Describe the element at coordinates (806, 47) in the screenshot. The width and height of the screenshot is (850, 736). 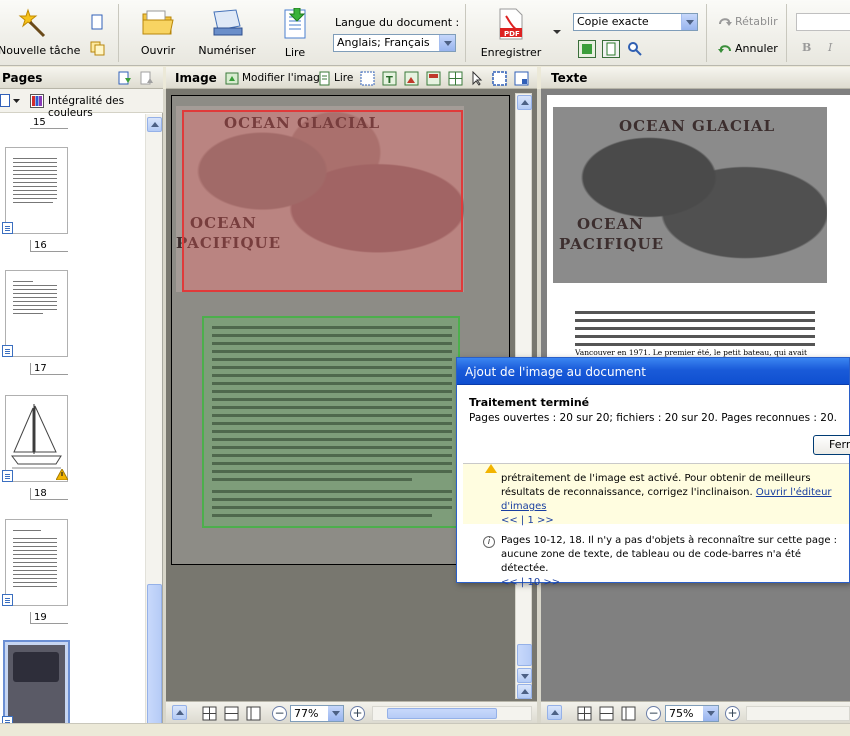
I see `bold-button: B` at that location.